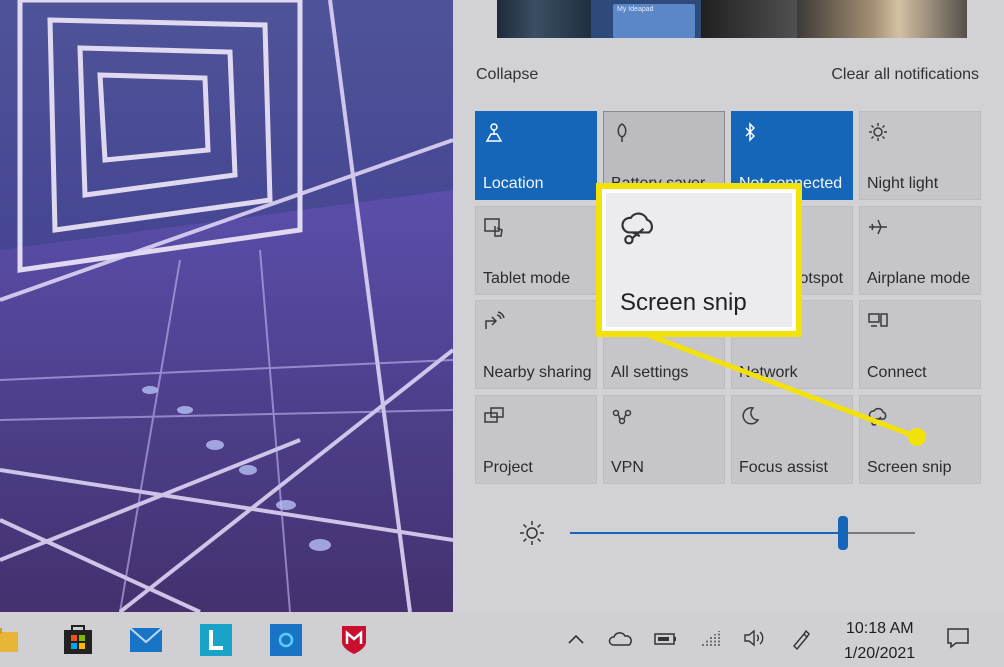 Image resolution: width=1004 pixels, height=667 pixels. What do you see at coordinates (878, 320) in the screenshot?
I see `connect-icon` at bounding box center [878, 320].